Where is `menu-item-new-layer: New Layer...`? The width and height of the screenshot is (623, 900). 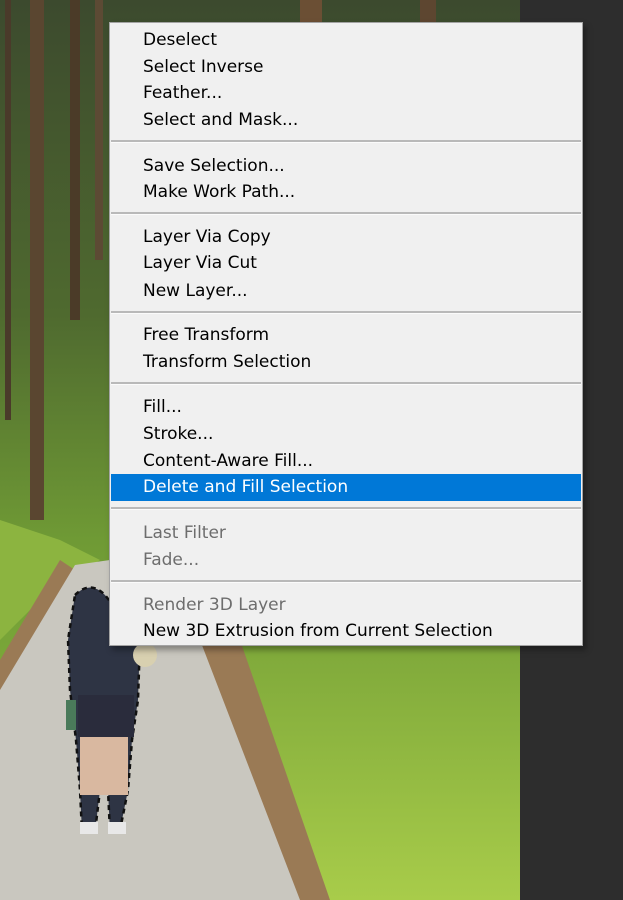 menu-item-new-layer: New Layer... is located at coordinates (346, 291).